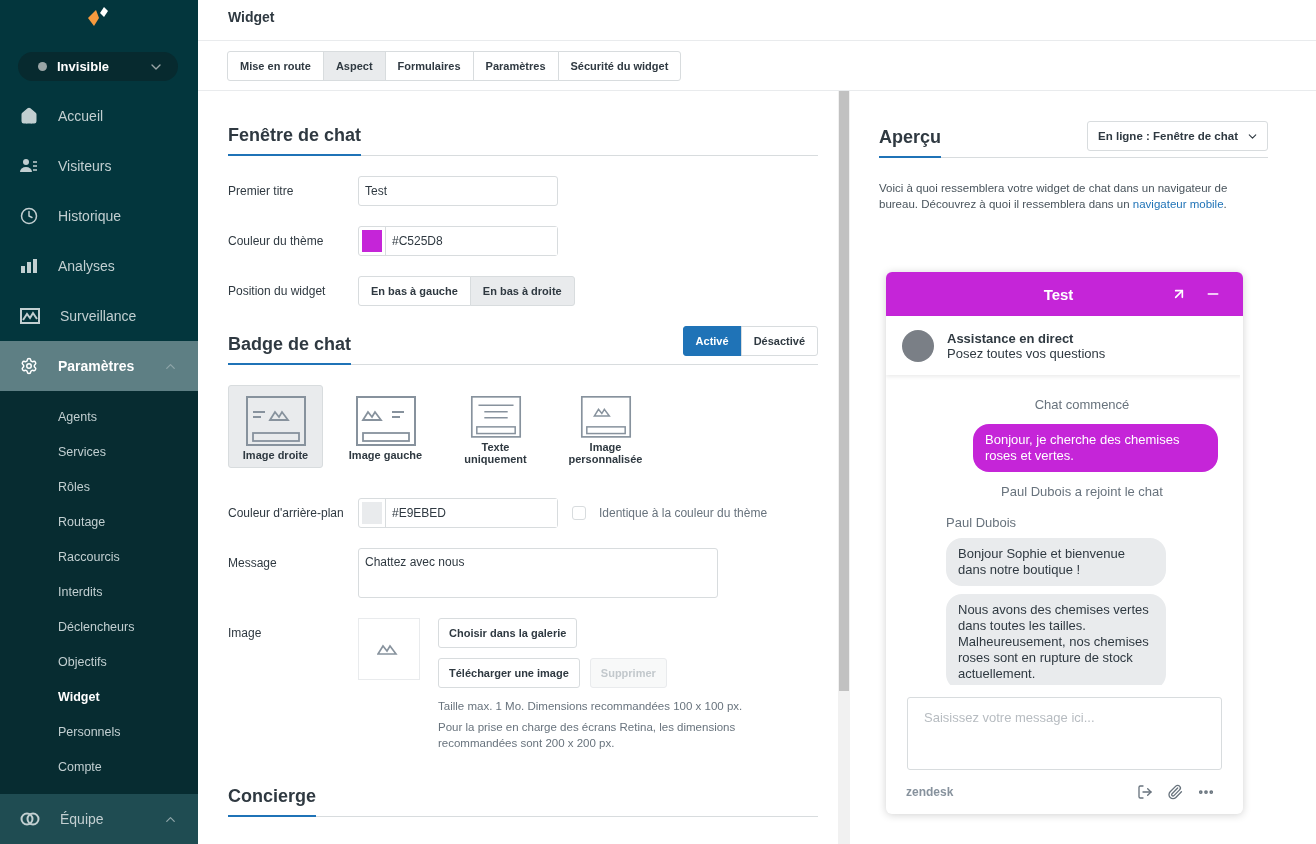 Image resolution: width=1316 pixels, height=844 pixels. I want to click on segment-button: En bas à droite, so click(522, 291).